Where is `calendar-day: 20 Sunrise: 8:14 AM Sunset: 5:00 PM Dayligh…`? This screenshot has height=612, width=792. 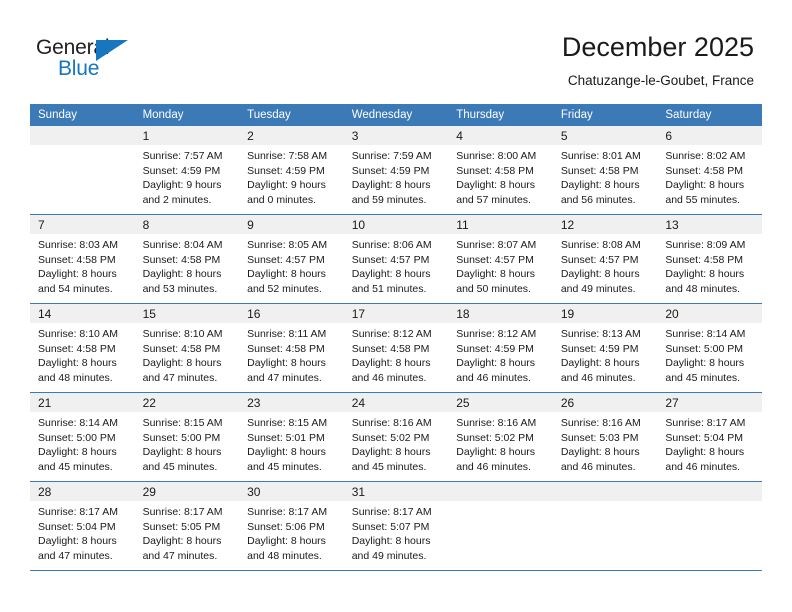
calendar-day: 20 Sunrise: 8:14 AM Sunset: 5:00 PM Dayligh… is located at coordinates (709, 348).